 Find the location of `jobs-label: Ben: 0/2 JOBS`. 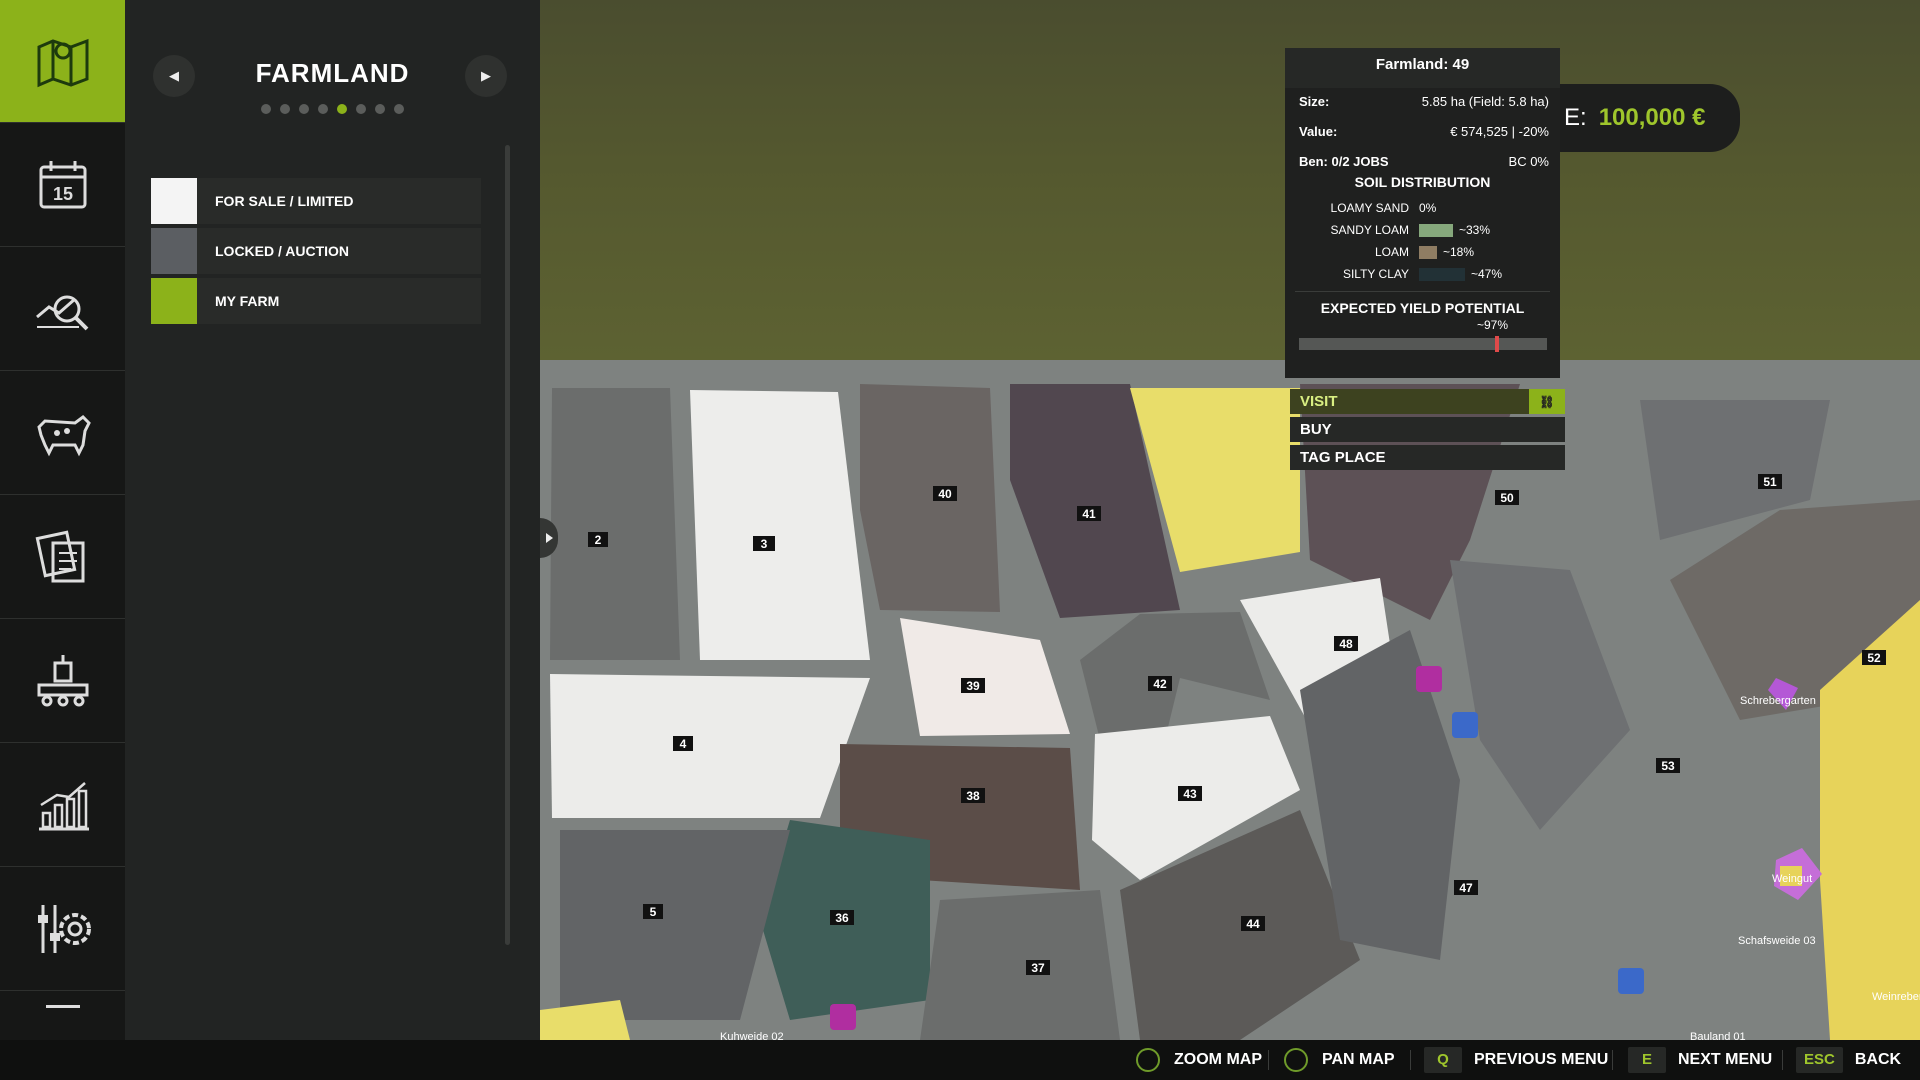

jobs-label: Ben: 0/2 JOBS is located at coordinates (1344, 161).